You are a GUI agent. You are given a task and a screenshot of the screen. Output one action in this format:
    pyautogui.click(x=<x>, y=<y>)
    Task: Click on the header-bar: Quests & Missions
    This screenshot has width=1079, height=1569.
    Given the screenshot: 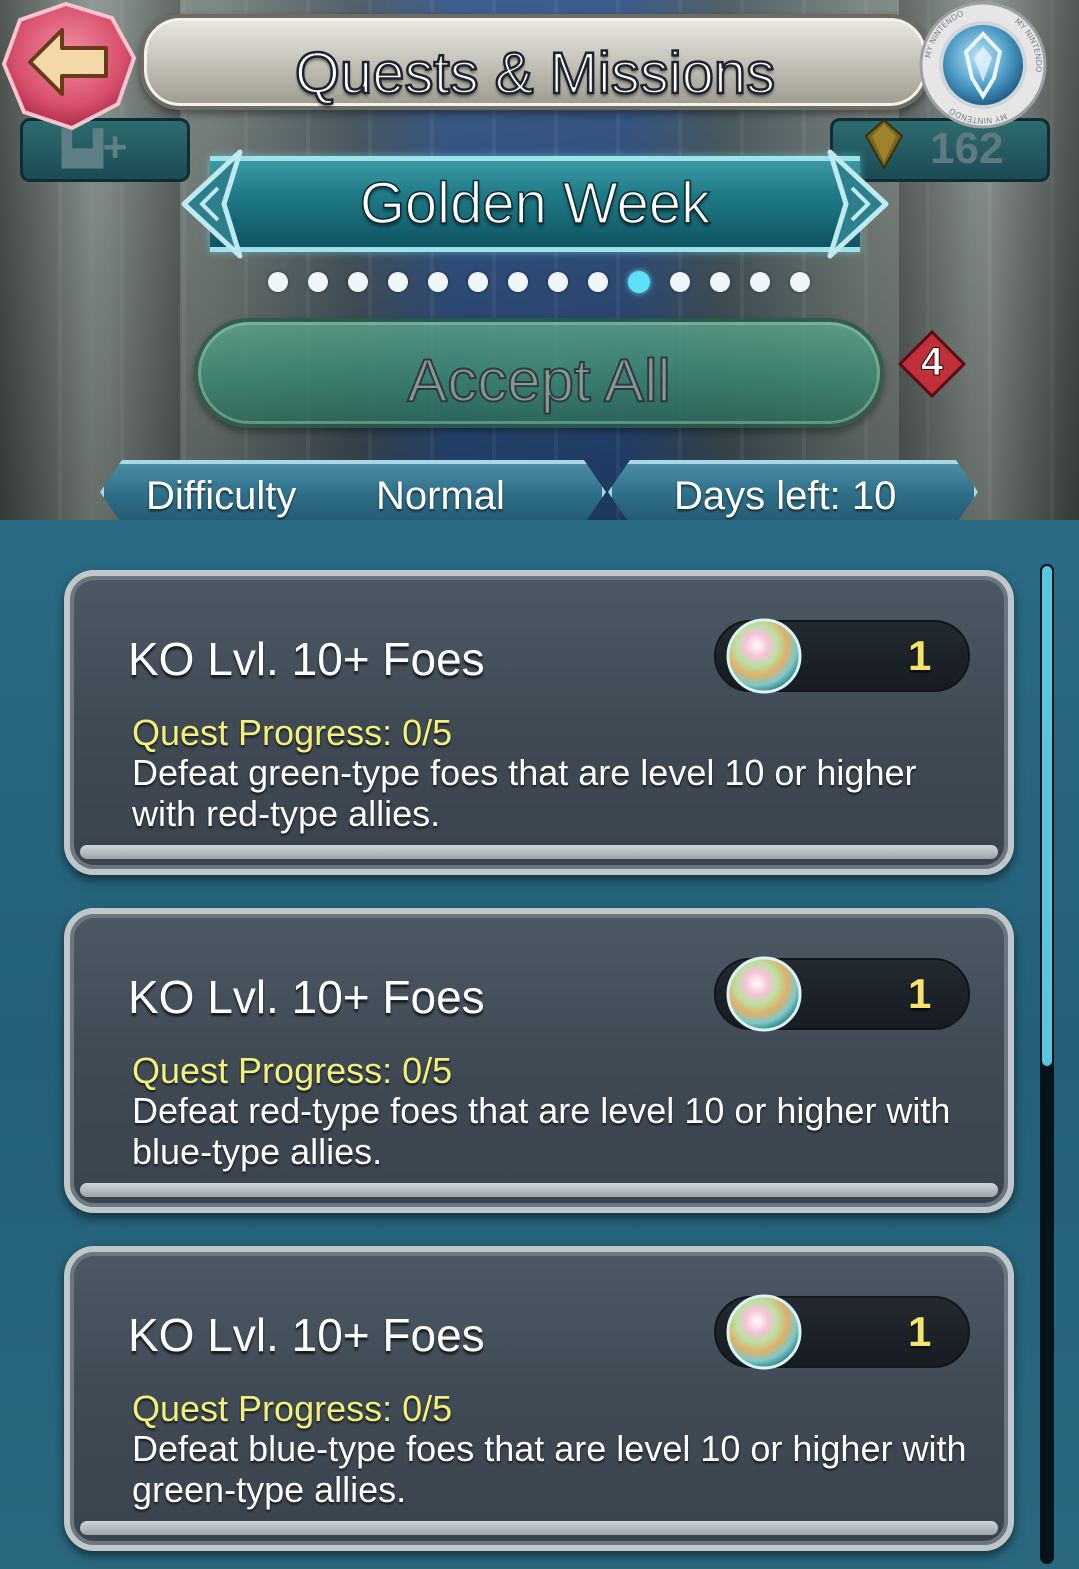 What is the action you would take?
    pyautogui.click(x=535, y=62)
    